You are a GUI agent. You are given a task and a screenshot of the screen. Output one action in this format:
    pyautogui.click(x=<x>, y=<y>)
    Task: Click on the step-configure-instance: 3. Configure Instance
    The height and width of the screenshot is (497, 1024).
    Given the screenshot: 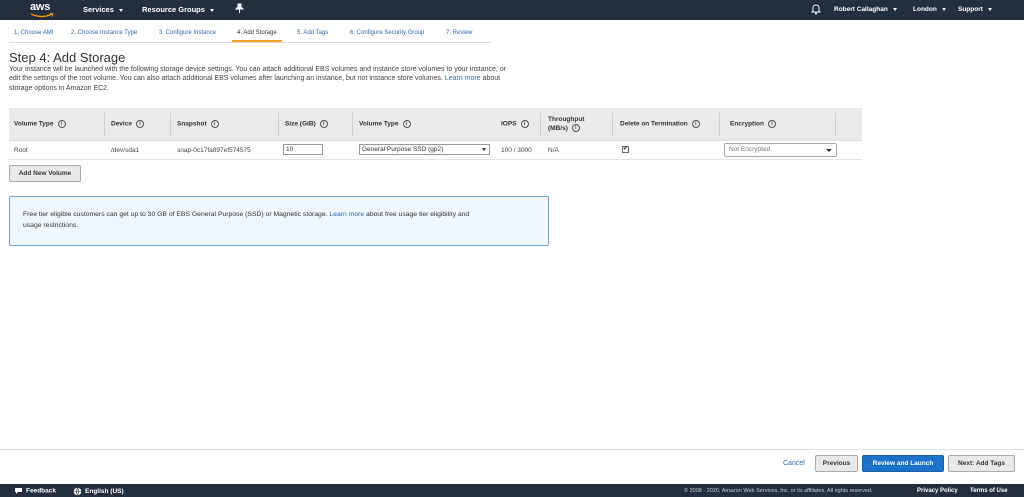 What is the action you would take?
    pyautogui.click(x=187, y=35)
    